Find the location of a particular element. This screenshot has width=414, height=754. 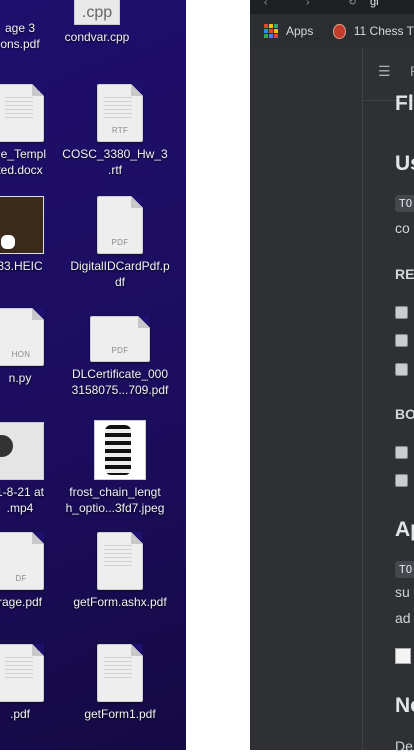

section-heading-ap: Ap is located at coordinates (404, 529).